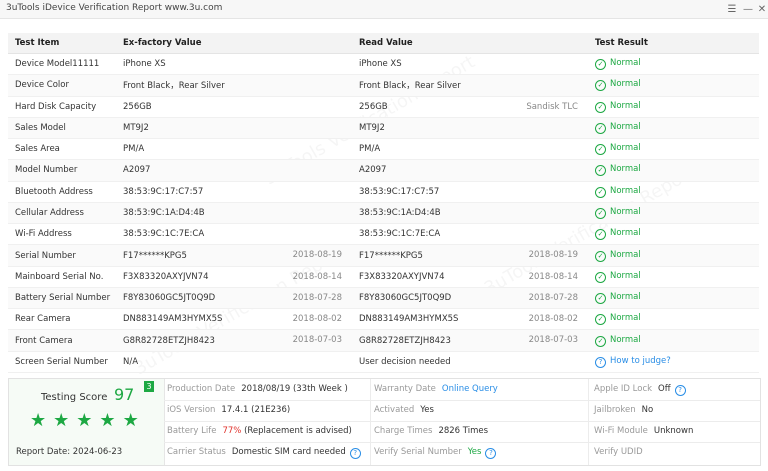 Image resolution: width=768 pixels, height=471 pixels. Describe the element at coordinates (131, 361) in the screenshot. I see `ex-factory-cell-text: N/A` at that location.